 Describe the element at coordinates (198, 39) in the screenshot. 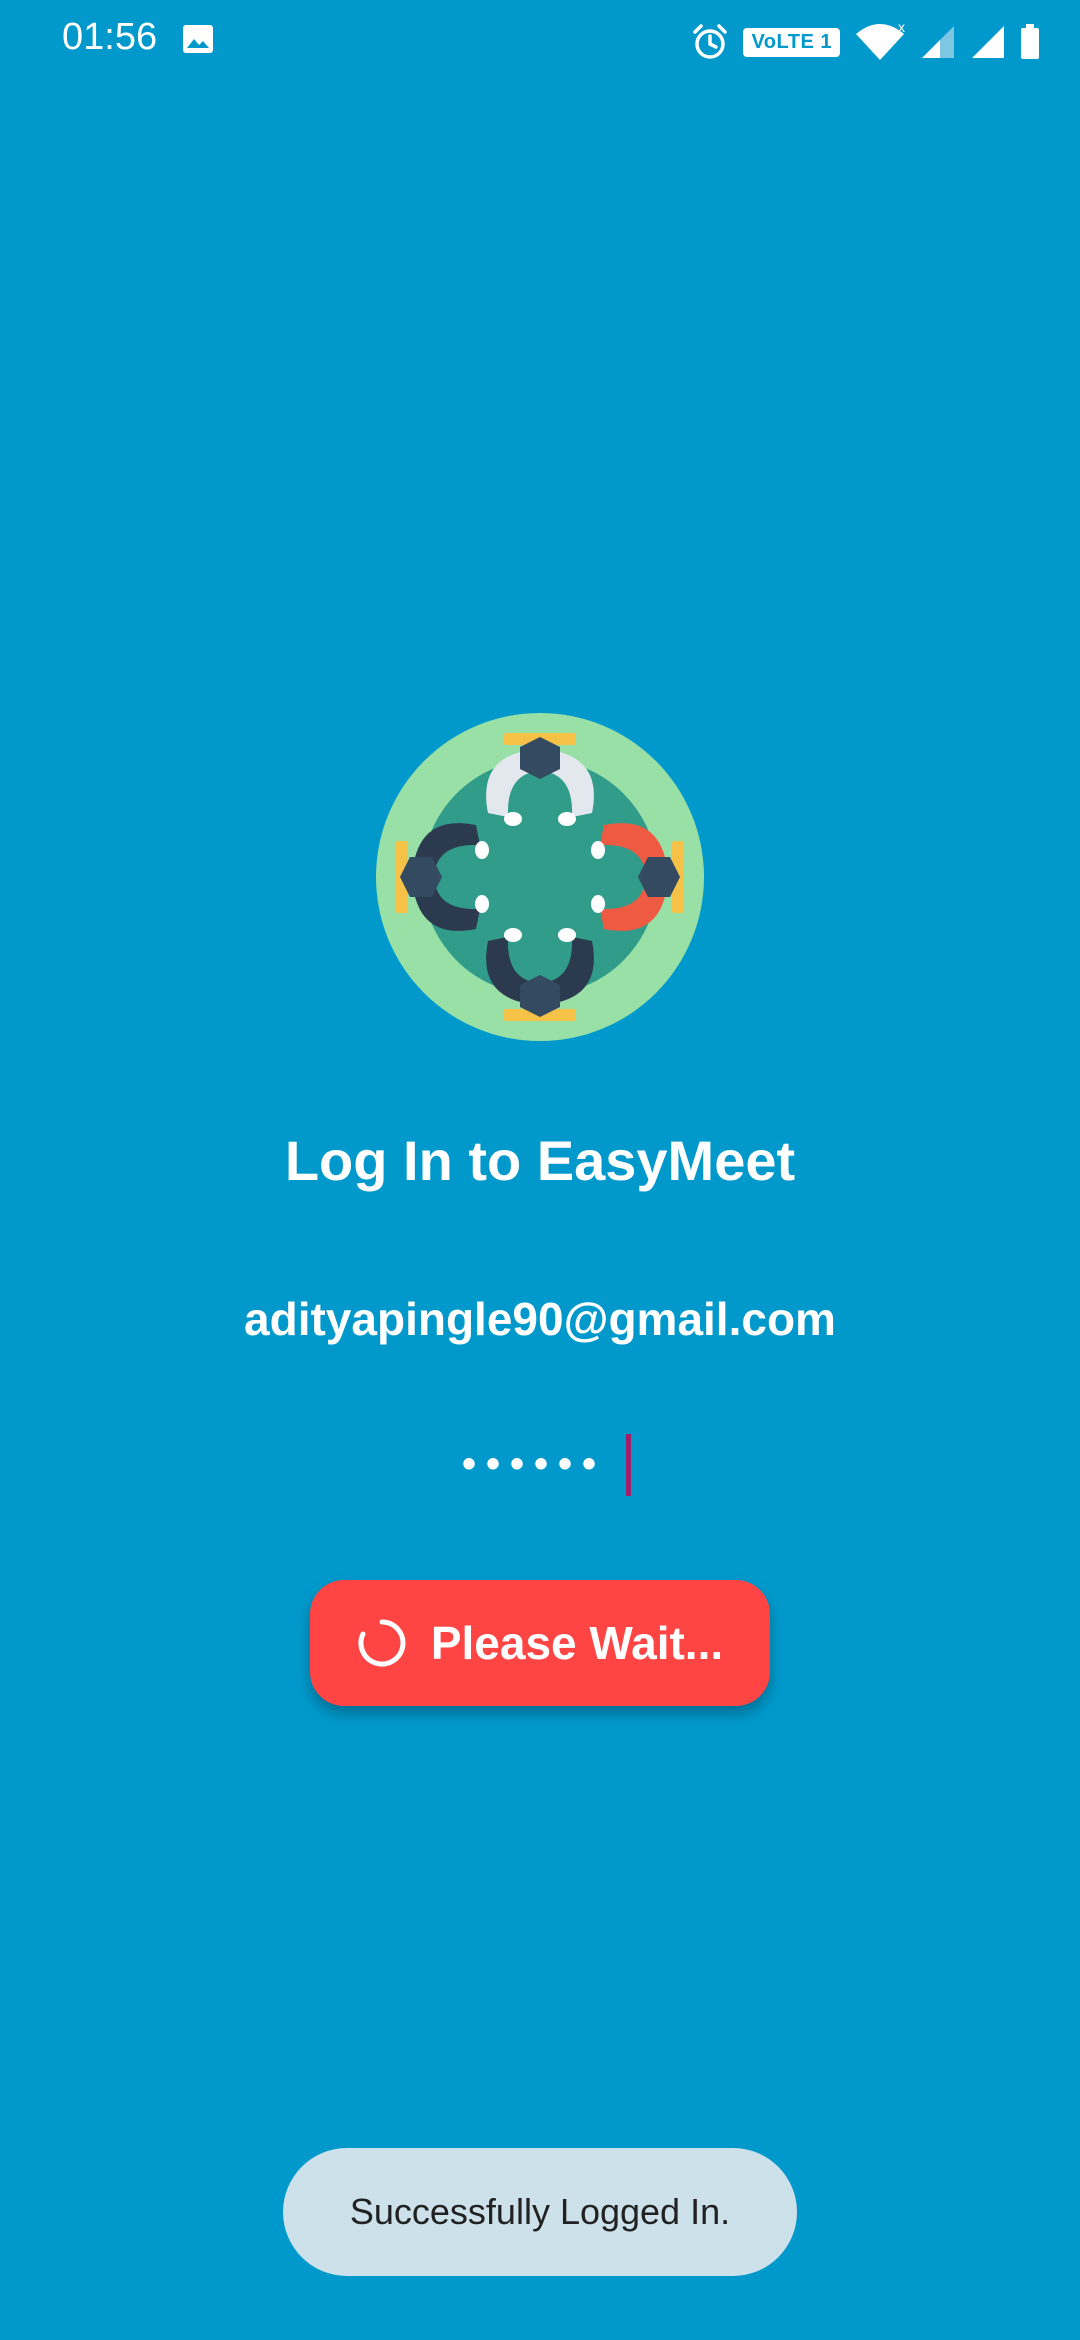

I see `image-icon` at that location.